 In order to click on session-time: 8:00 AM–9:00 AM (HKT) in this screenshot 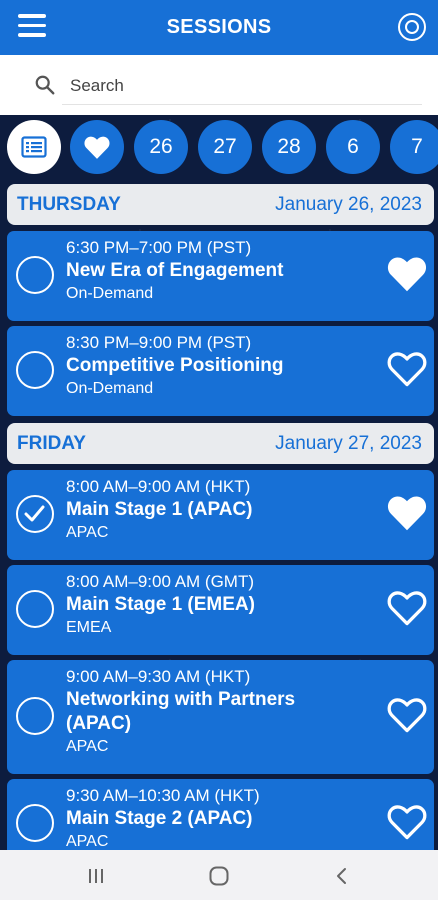, I will do `click(158, 486)`.